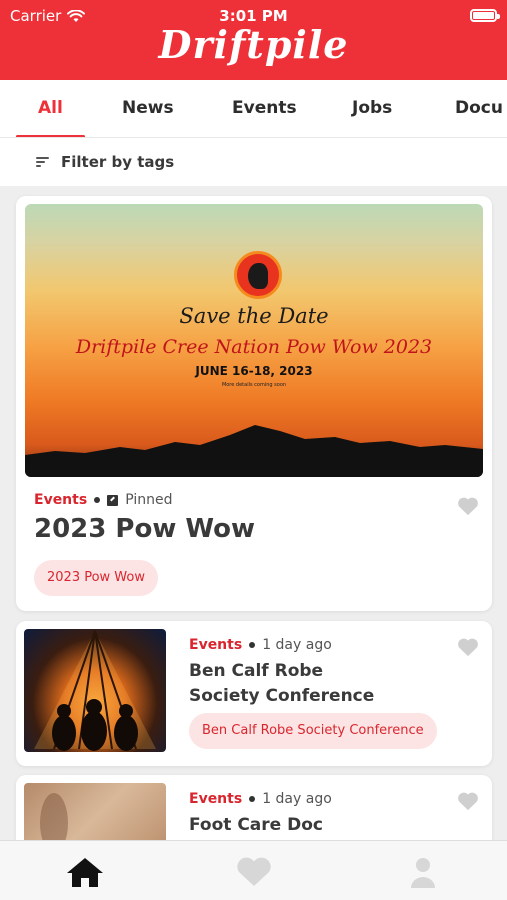 The width and height of the screenshot is (507, 900). What do you see at coordinates (254, 347) in the screenshot?
I see `hero-event-name: Driftpile Cree Nation Pow Wow 2023` at bounding box center [254, 347].